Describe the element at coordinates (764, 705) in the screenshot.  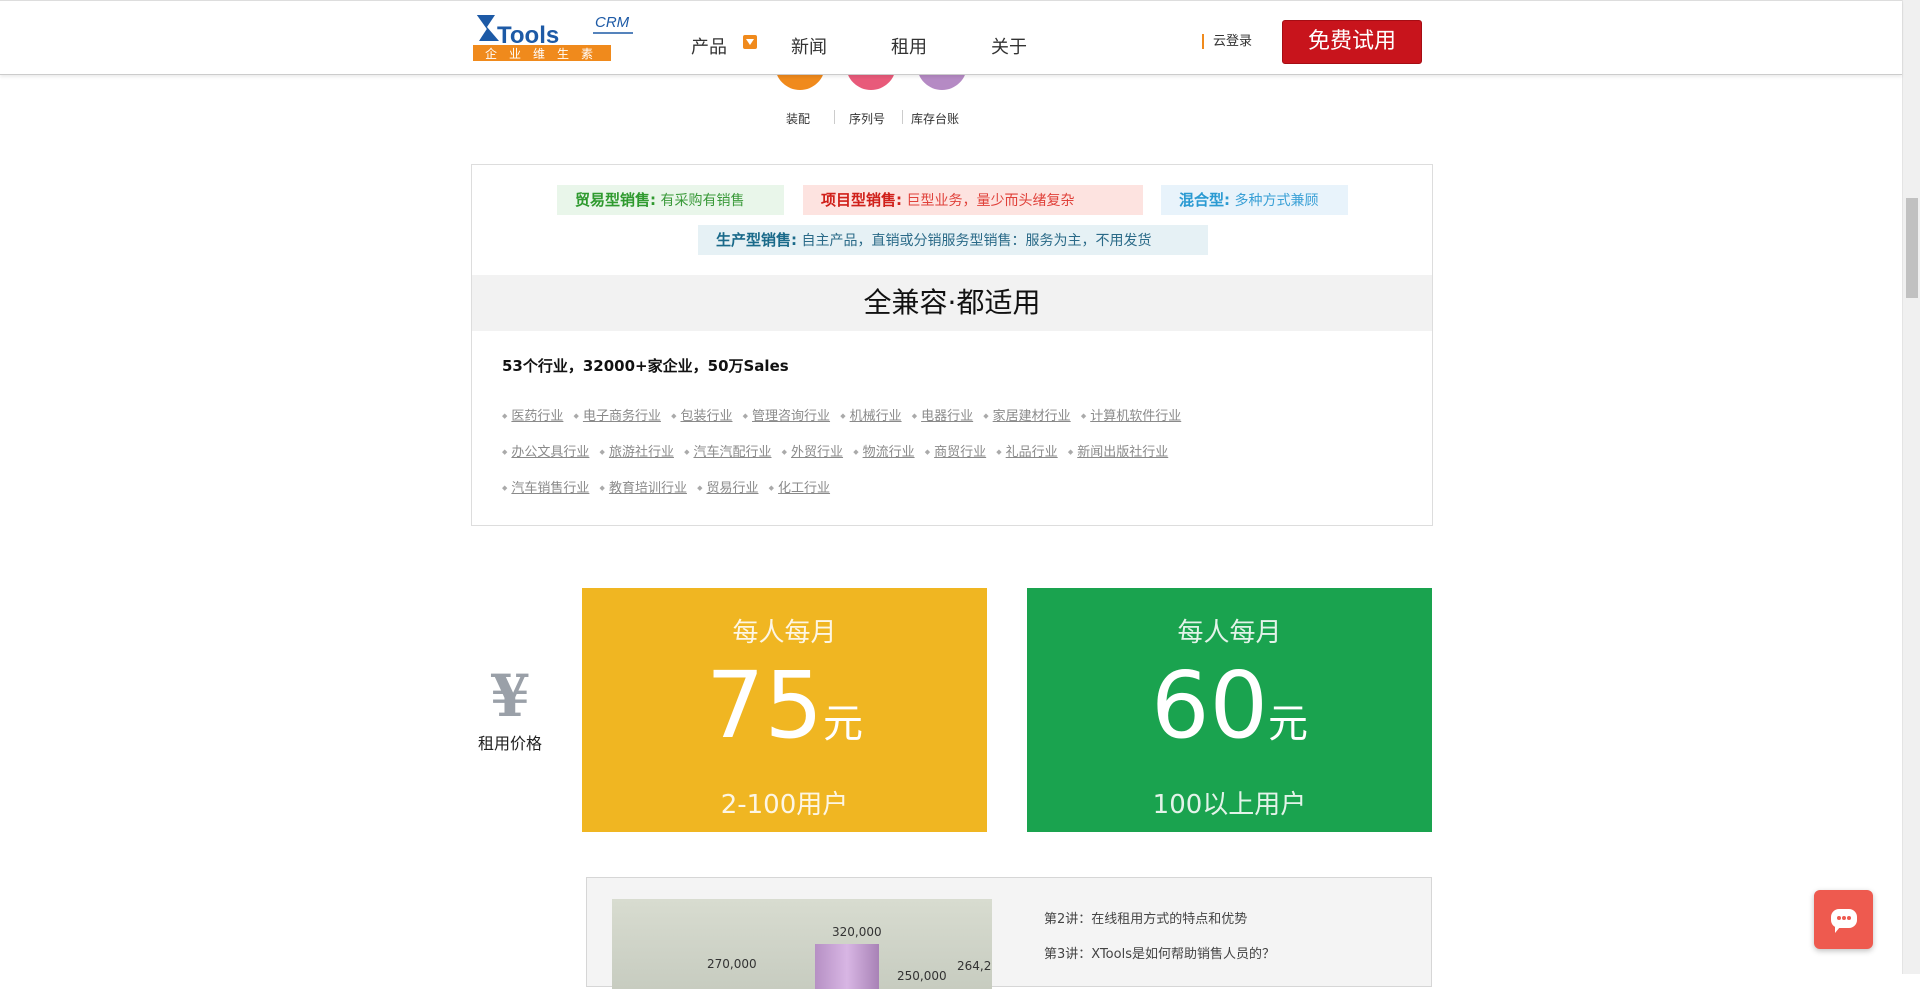
I see `price-value: 75` at that location.